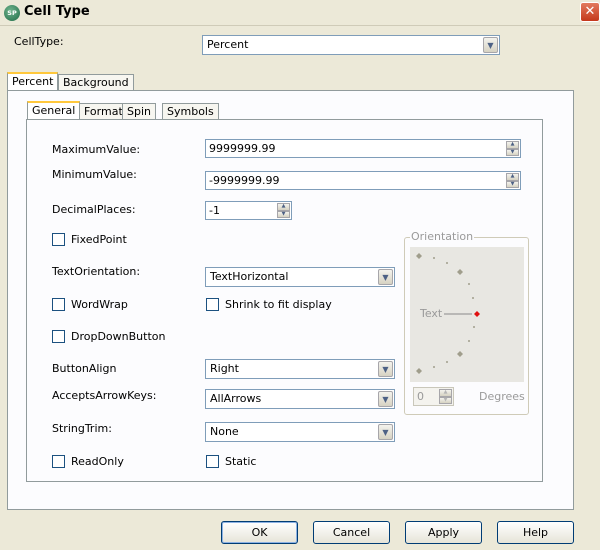 This screenshot has height=550, width=600. What do you see at coordinates (300, 277) in the screenshot?
I see `text-orientation-combo: TextHorizontal ▼` at bounding box center [300, 277].